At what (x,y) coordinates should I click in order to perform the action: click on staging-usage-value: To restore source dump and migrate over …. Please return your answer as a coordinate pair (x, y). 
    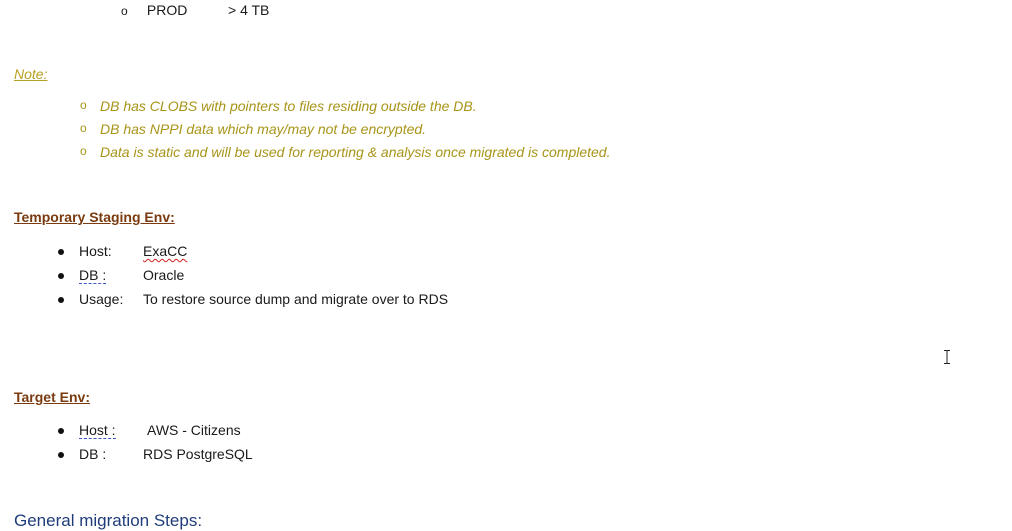
    Looking at the image, I should click on (296, 299).